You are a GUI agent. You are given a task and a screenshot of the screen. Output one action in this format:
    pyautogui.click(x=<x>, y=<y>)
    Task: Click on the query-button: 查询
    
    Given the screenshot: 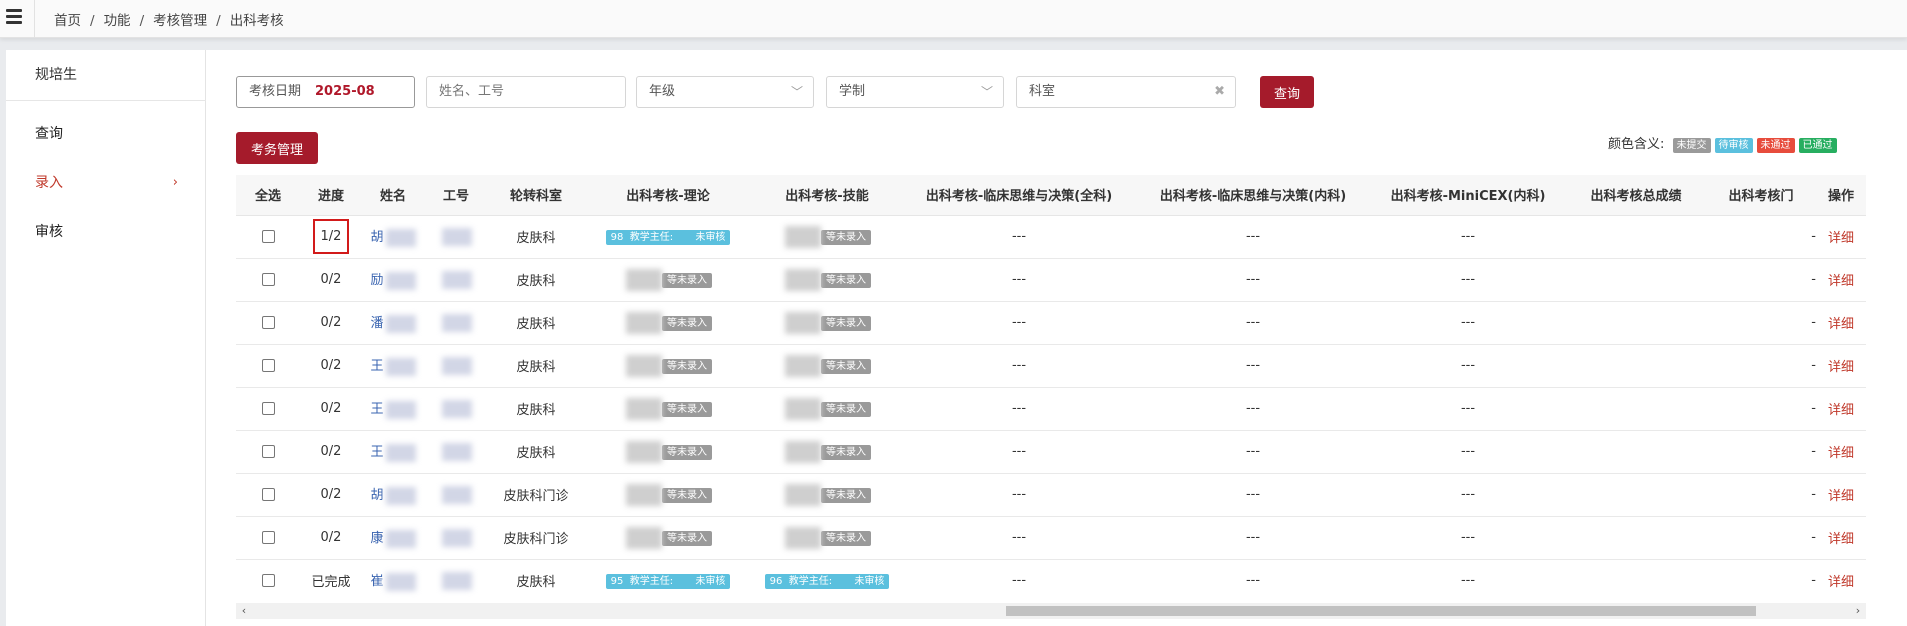 What is the action you would take?
    pyautogui.click(x=1287, y=92)
    